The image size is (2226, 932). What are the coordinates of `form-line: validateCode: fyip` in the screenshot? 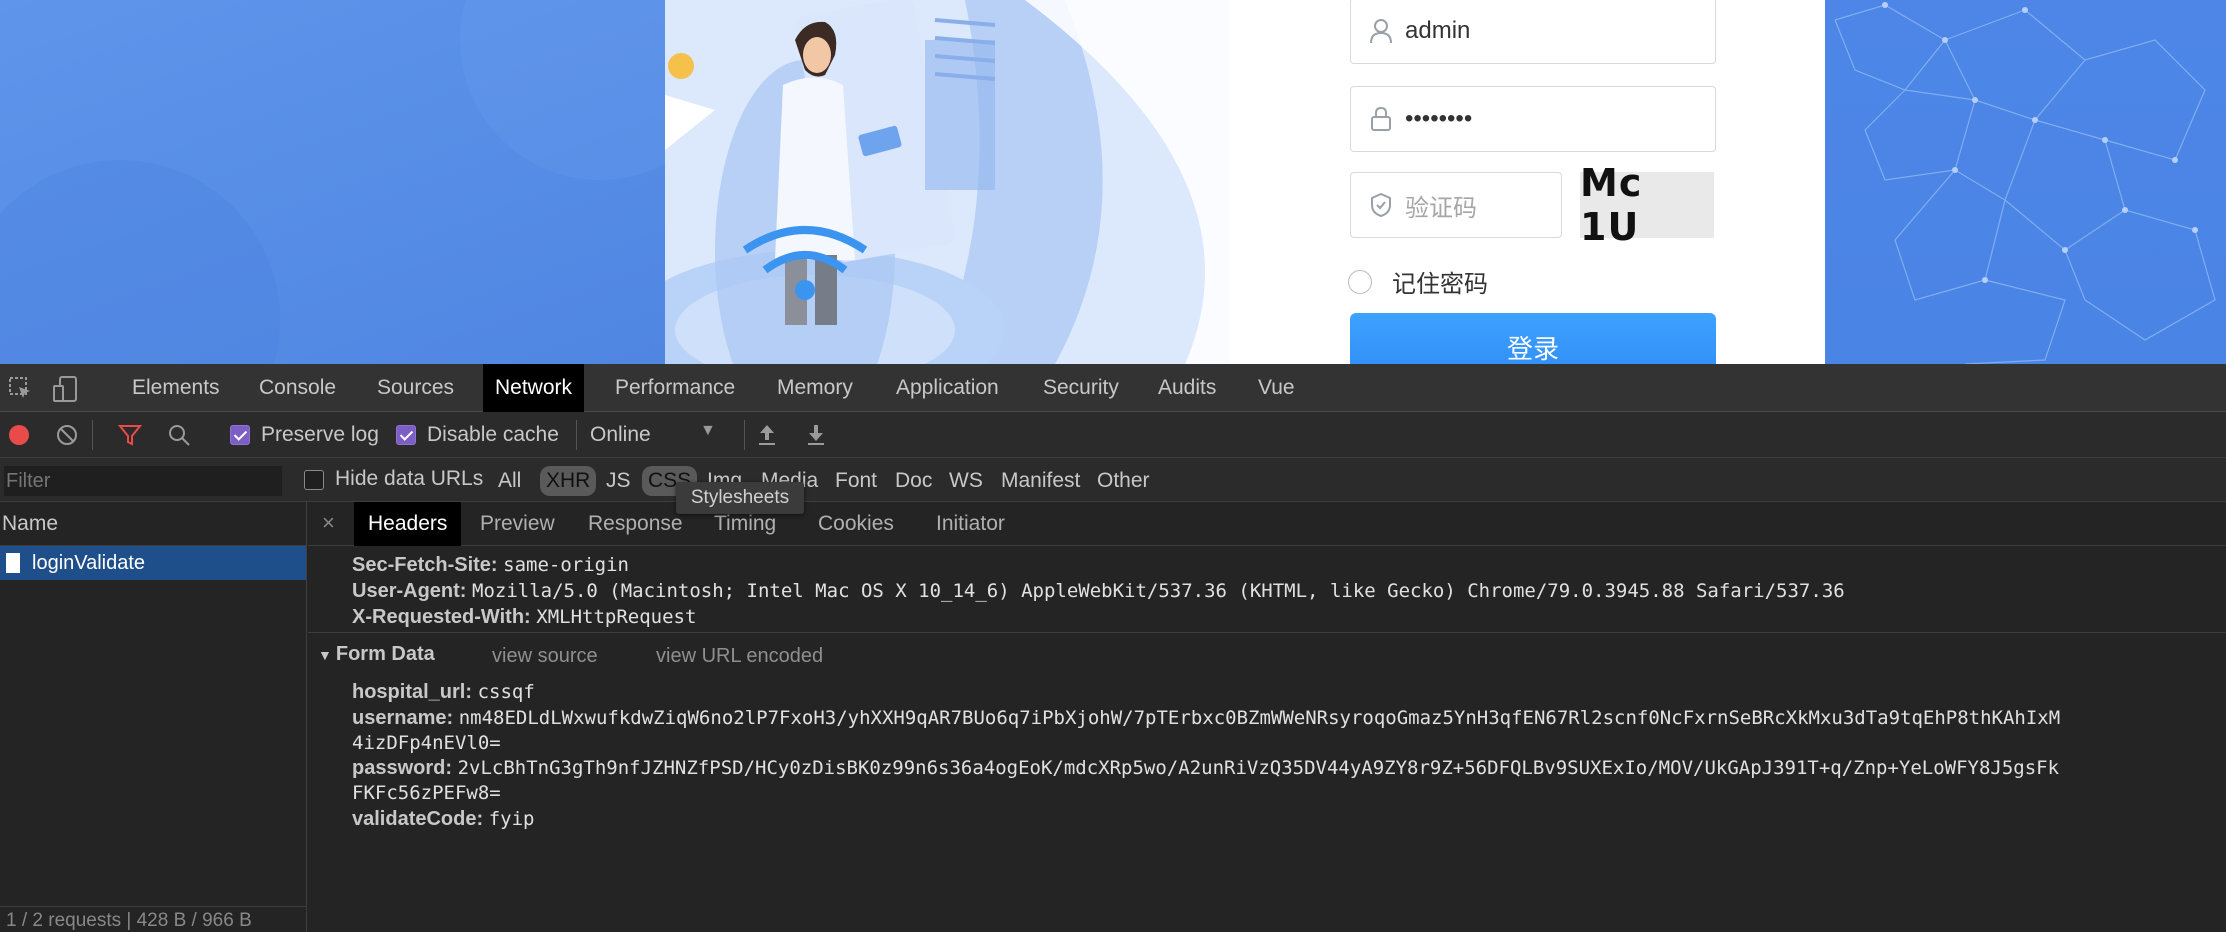 It's located at (443, 819).